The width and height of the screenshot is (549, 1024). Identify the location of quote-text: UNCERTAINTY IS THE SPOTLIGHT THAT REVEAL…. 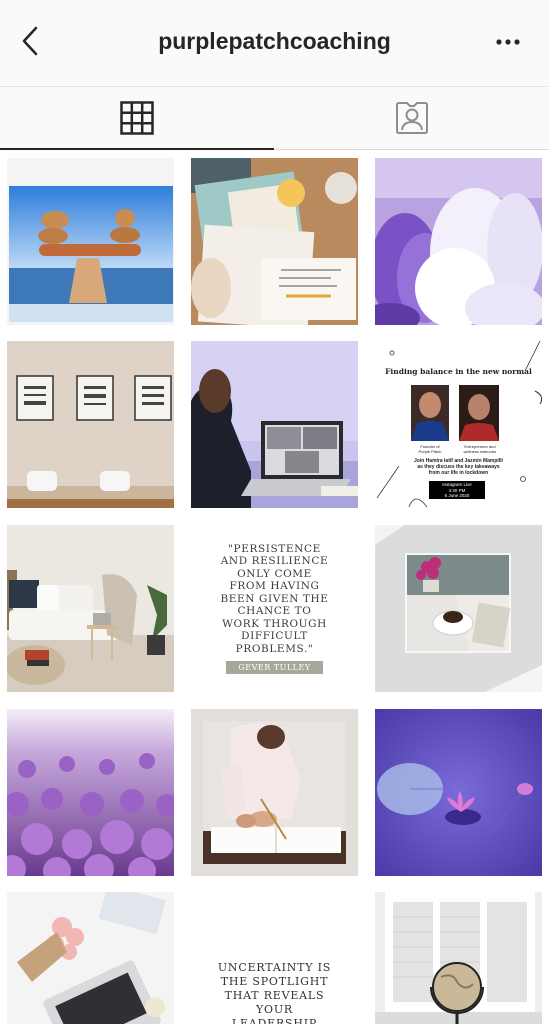
(274, 992).